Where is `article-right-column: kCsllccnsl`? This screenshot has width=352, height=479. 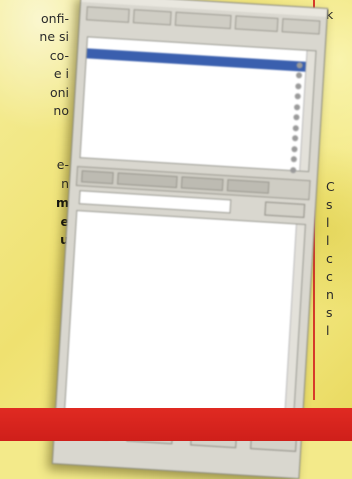
article-right-column: kCsllccnsl is located at coordinates (337, 200).